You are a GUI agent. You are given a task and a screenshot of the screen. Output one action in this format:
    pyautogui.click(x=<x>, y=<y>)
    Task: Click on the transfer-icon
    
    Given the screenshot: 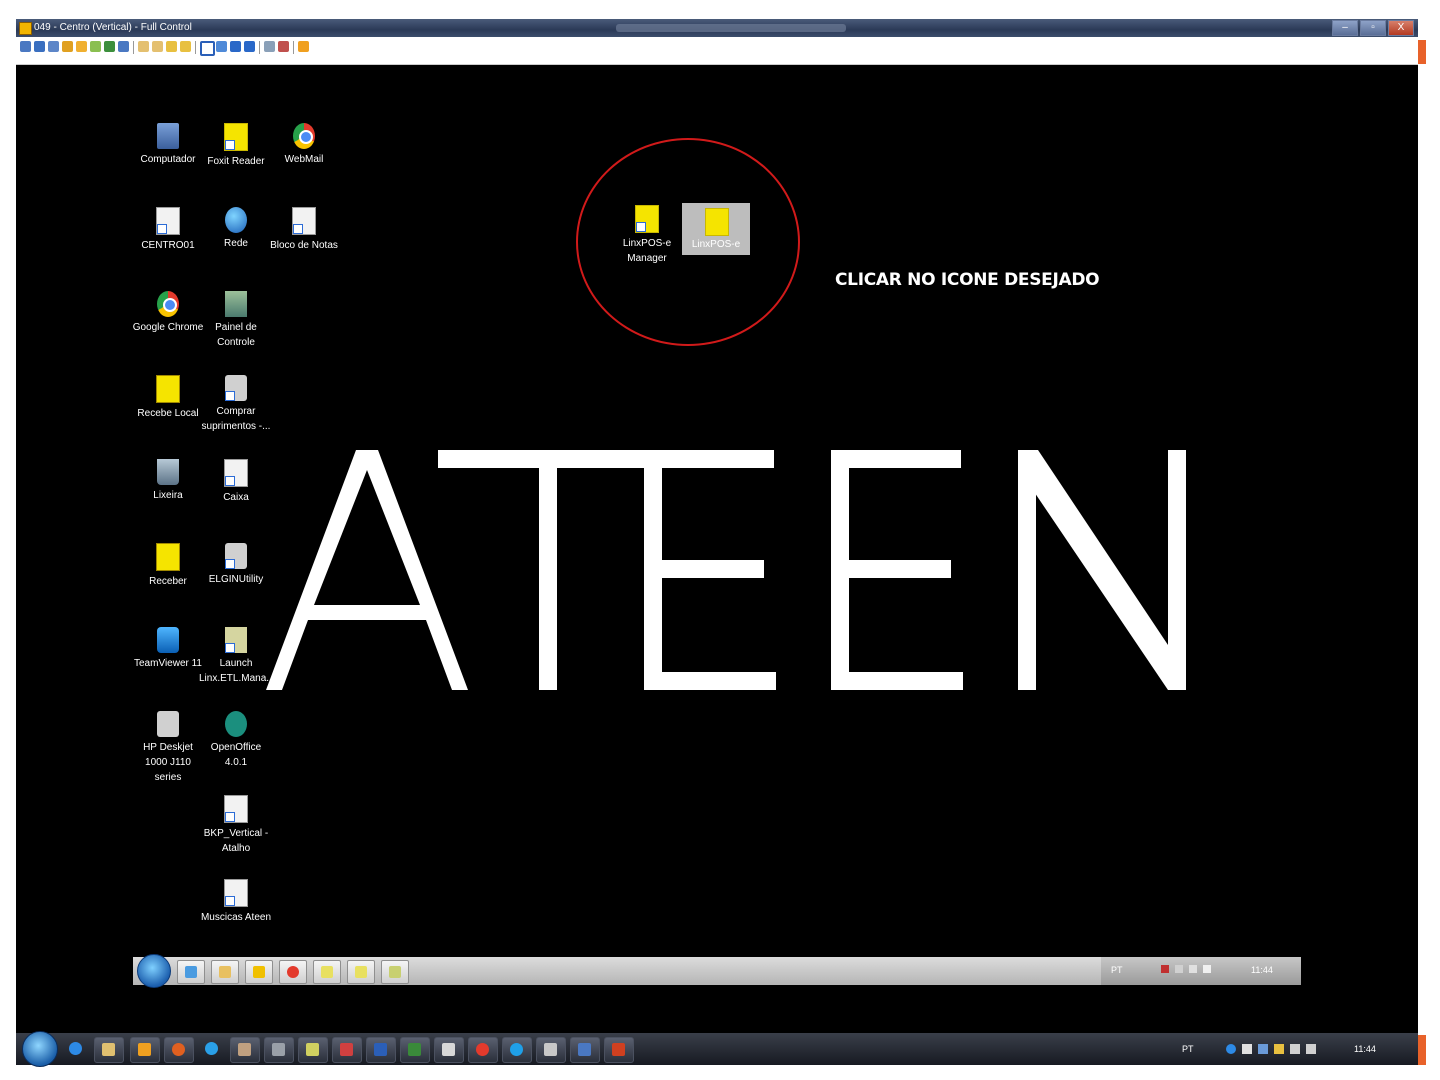 What is the action you would take?
    pyautogui.click(x=95, y=46)
    